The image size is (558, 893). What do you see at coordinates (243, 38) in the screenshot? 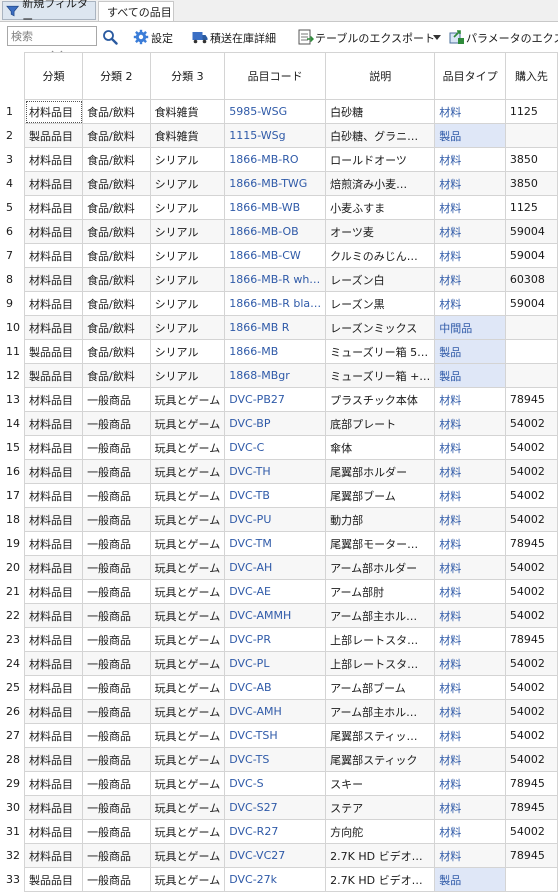
I see `stock-detail-button: 積送在庫詳細` at bounding box center [243, 38].